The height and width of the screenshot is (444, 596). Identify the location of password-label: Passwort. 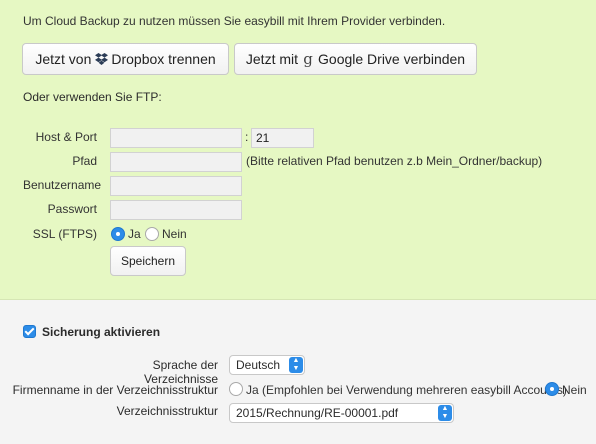
(72, 209).